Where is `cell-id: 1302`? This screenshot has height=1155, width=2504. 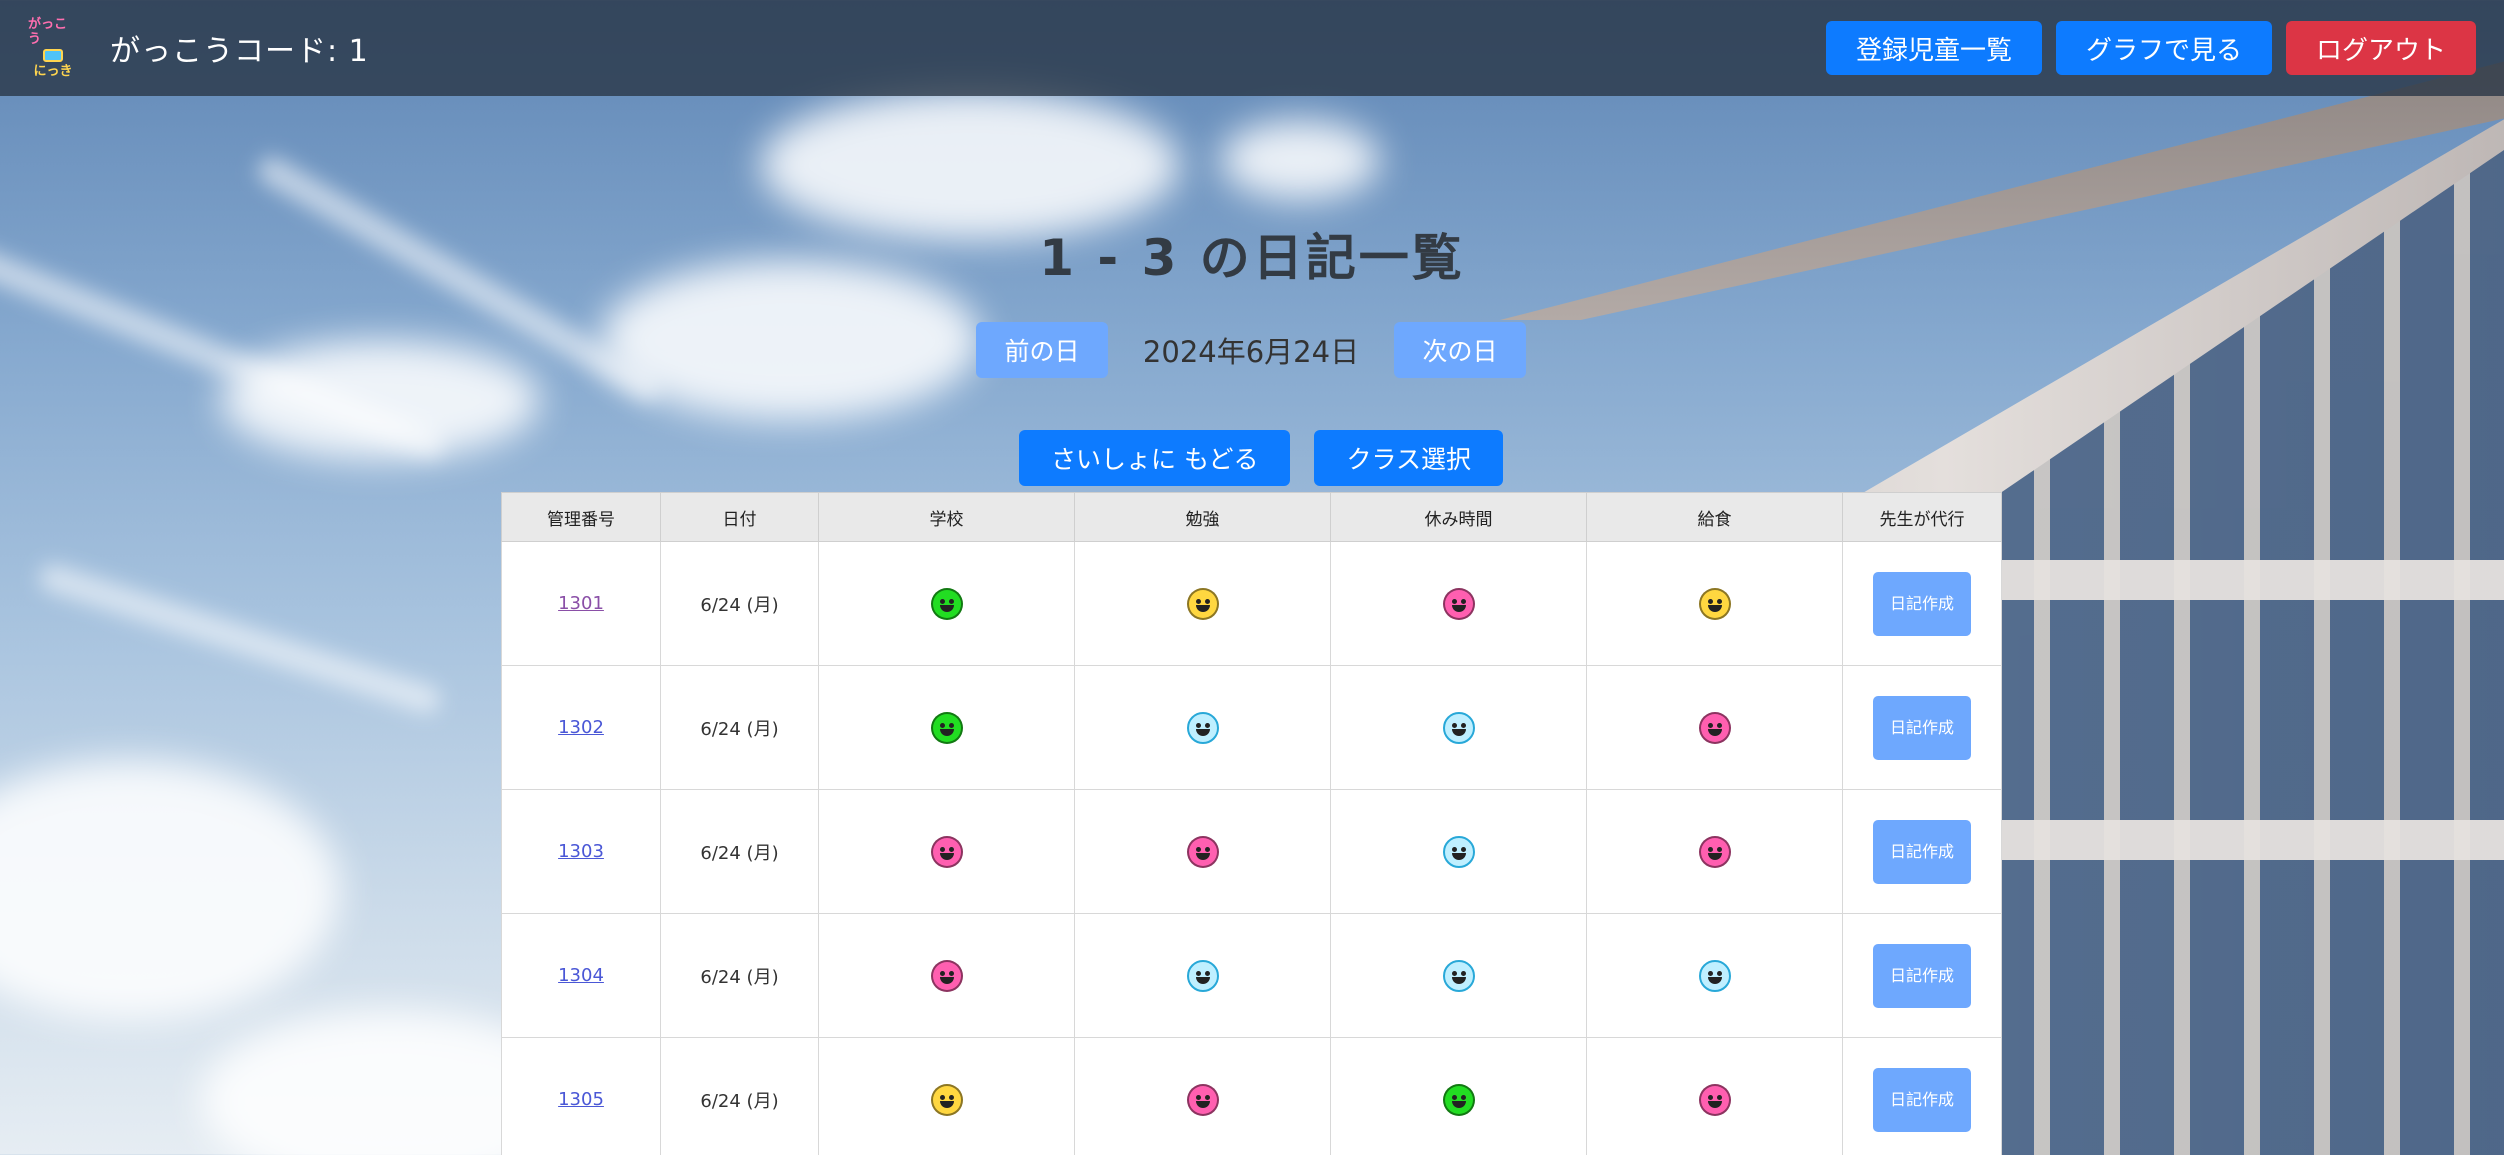 cell-id: 1302 is located at coordinates (581, 727).